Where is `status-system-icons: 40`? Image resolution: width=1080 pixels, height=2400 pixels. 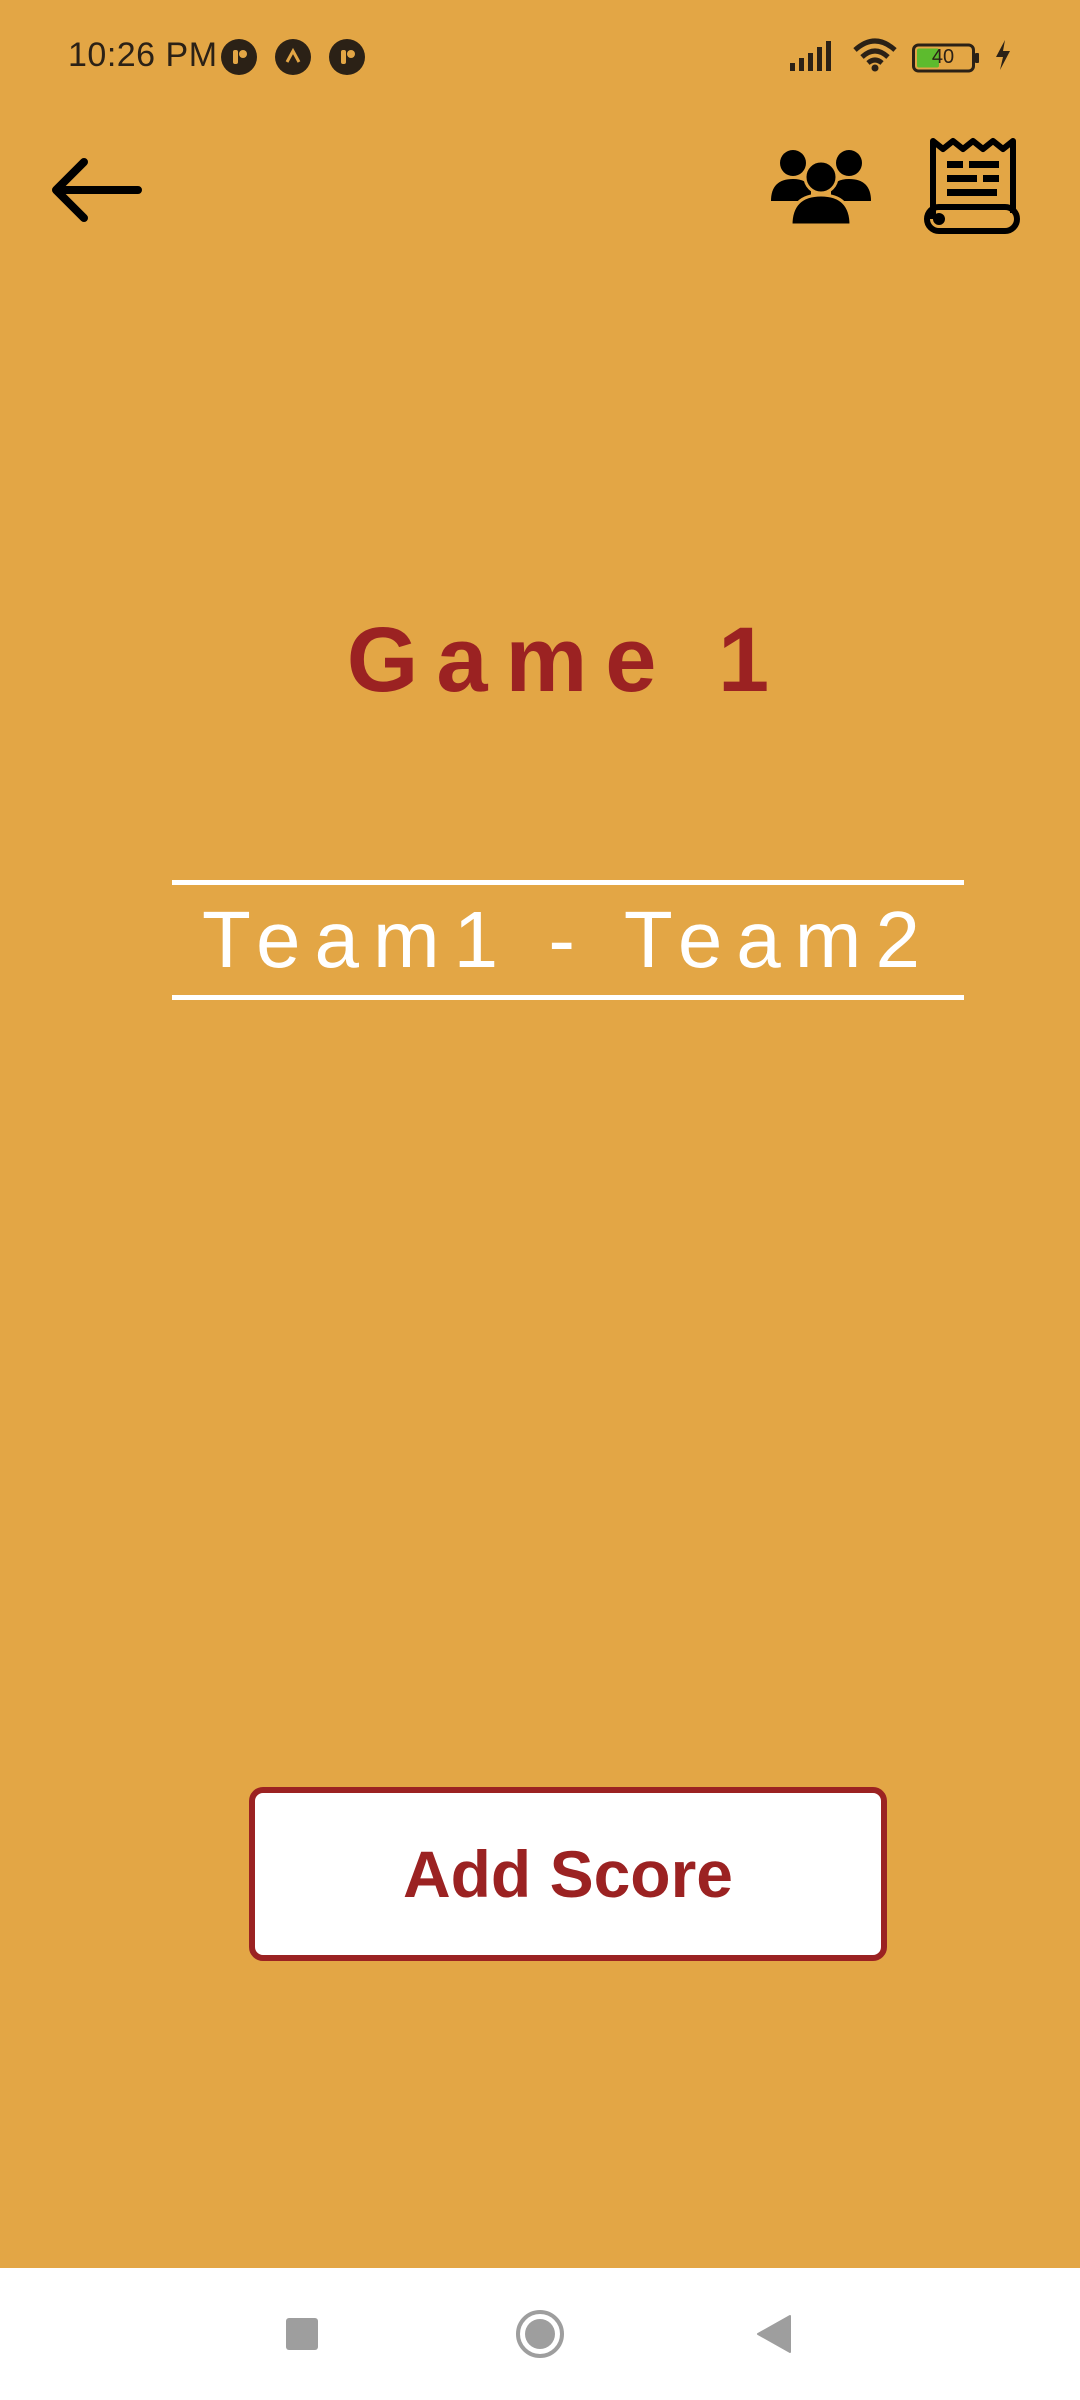 status-system-icons: 40 is located at coordinates (901, 57).